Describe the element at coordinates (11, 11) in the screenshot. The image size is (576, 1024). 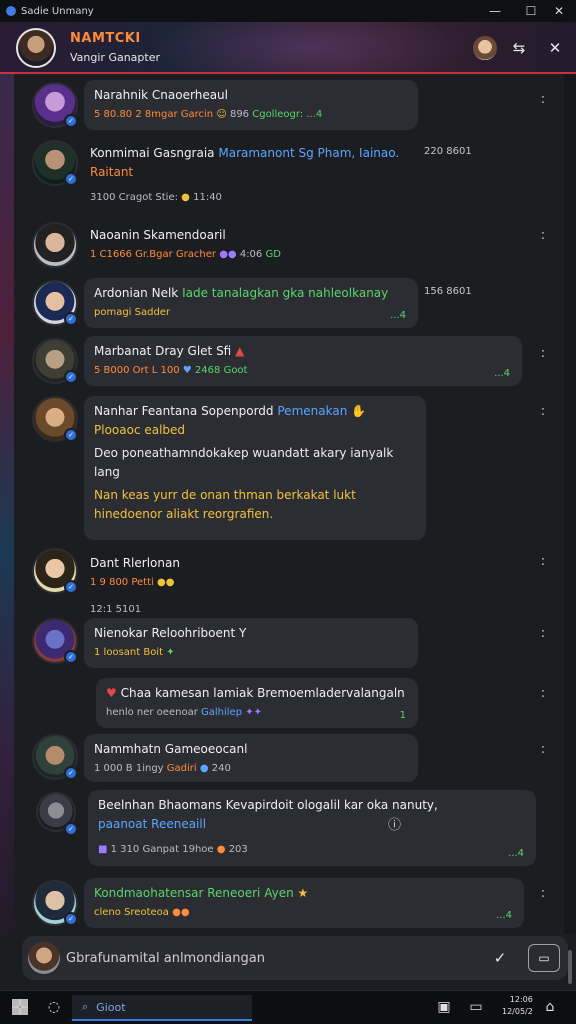
I see `app-icon` at that location.